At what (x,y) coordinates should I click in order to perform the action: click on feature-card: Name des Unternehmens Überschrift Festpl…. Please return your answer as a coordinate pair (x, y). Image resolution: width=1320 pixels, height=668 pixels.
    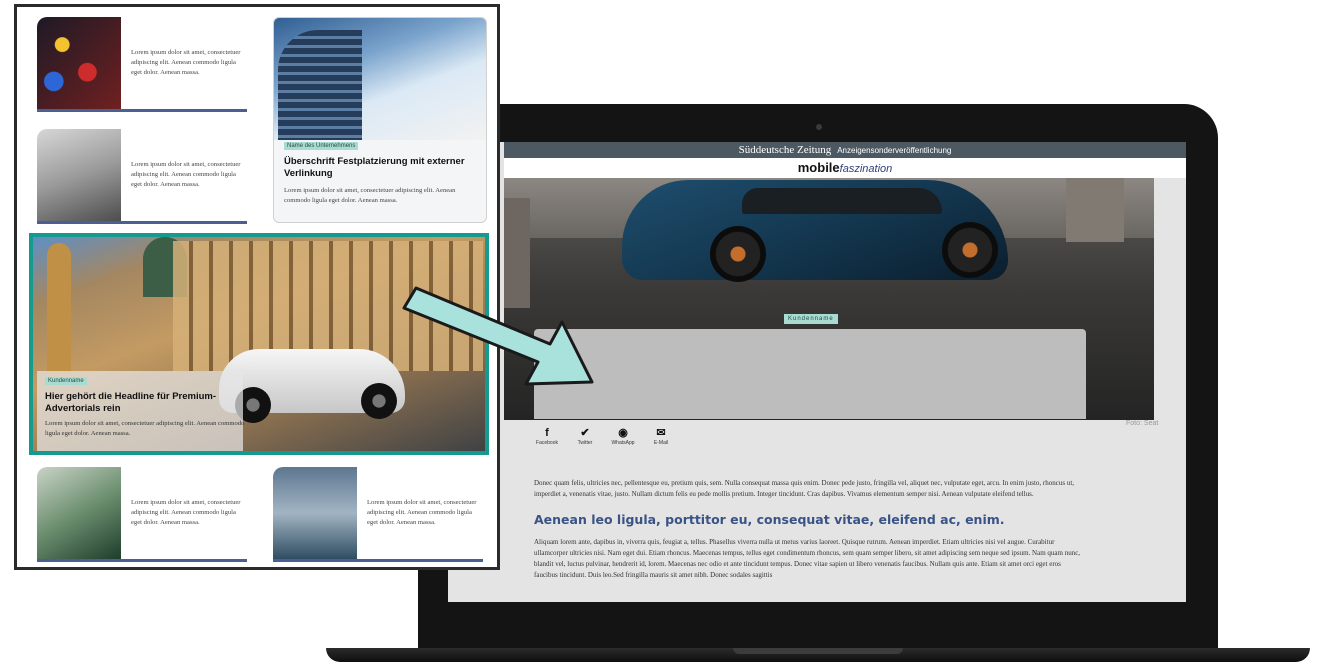
    Looking at the image, I should click on (380, 120).